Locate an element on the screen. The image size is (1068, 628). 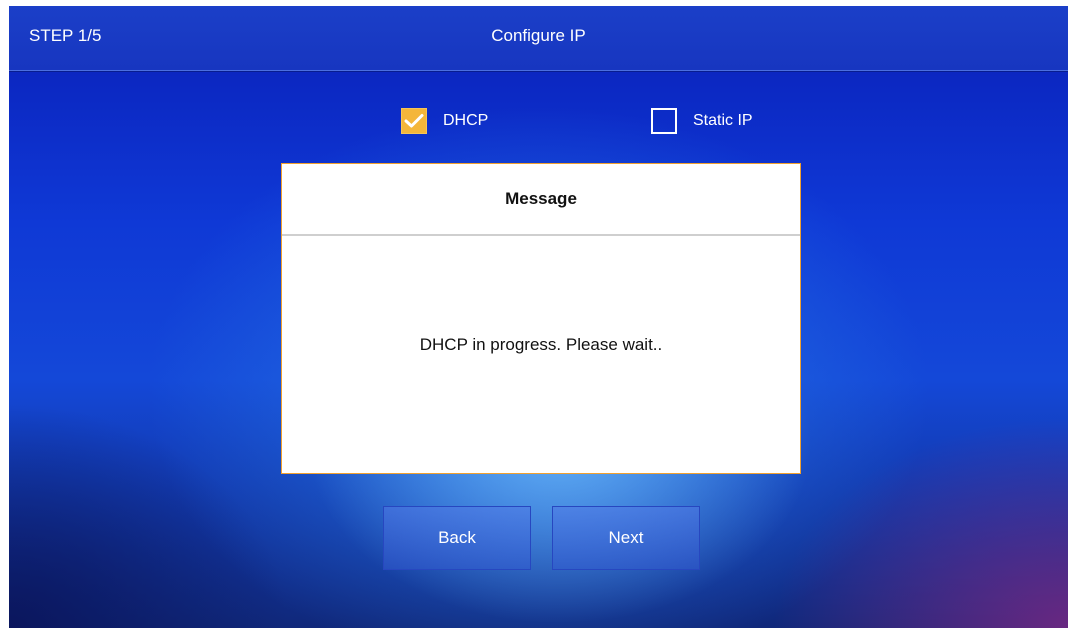
page-title: Configure IP is located at coordinates (538, 35).